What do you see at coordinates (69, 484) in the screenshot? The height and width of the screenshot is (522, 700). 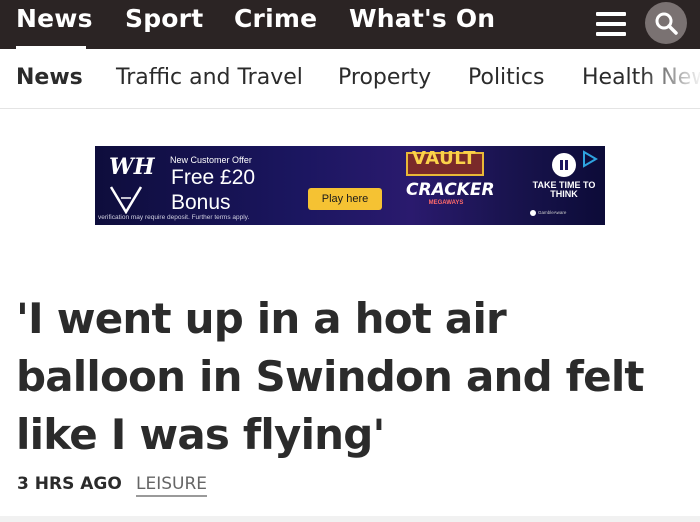 I see `article-timestamp: 3 HRS AGO` at bounding box center [69, 484].